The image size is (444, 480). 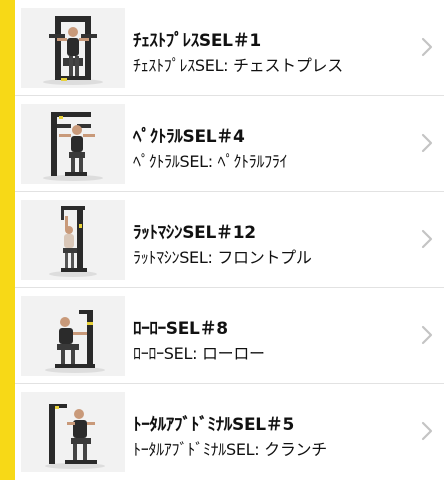 I want to click on machine-subtitle: ﾍﾟｸﾄﾗﾙSEL: ﾍﾟｸﾄﾗﾙﾌﾗｲ, so click(x=210, y=161).